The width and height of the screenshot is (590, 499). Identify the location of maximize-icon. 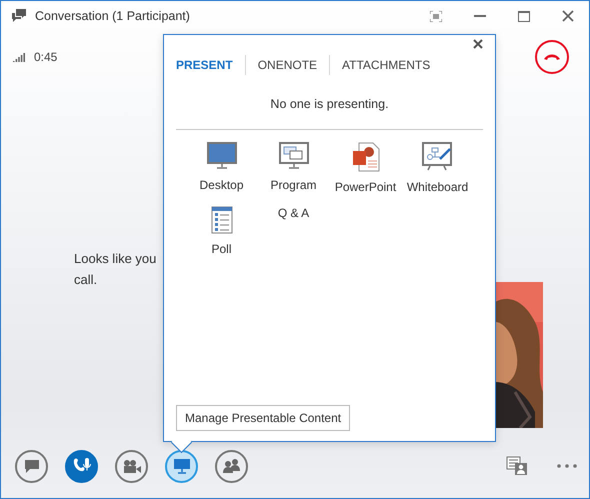
(524, 16).